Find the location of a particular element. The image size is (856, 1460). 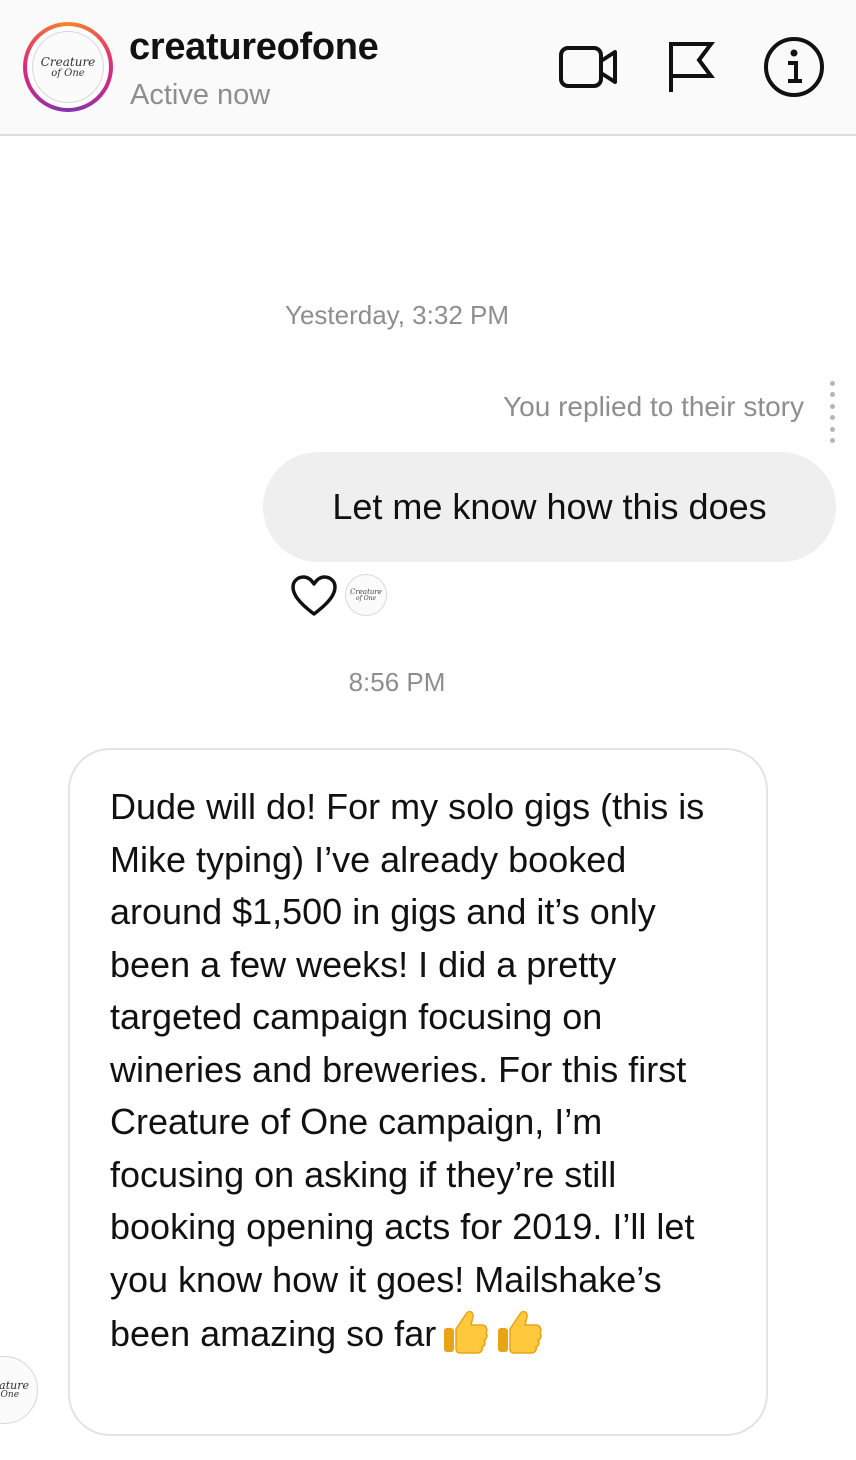

profile-avatar: Creature of One is located at coordinates (68, 67).